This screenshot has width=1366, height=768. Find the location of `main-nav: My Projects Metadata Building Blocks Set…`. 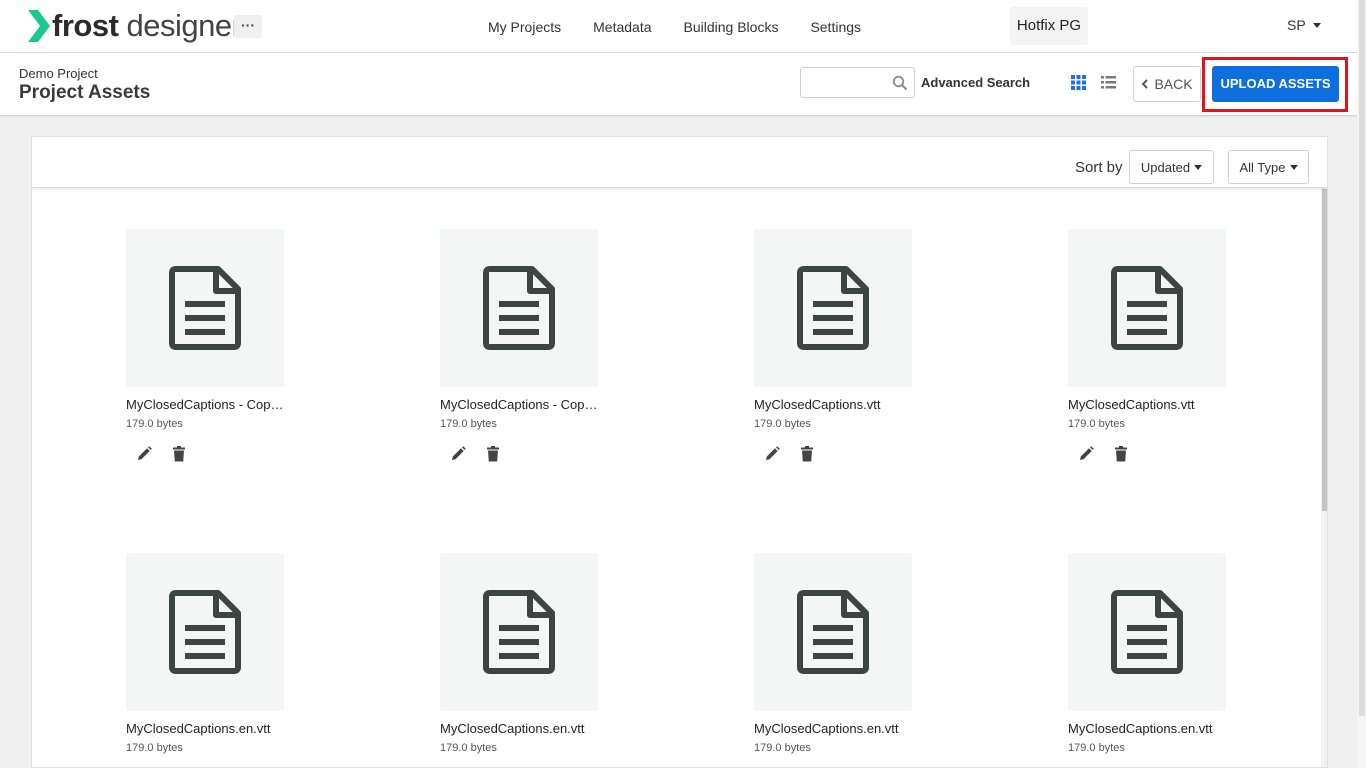

main-nav: My Projects Metadata Building Blocks Set… is located at coordinates (674, 26).